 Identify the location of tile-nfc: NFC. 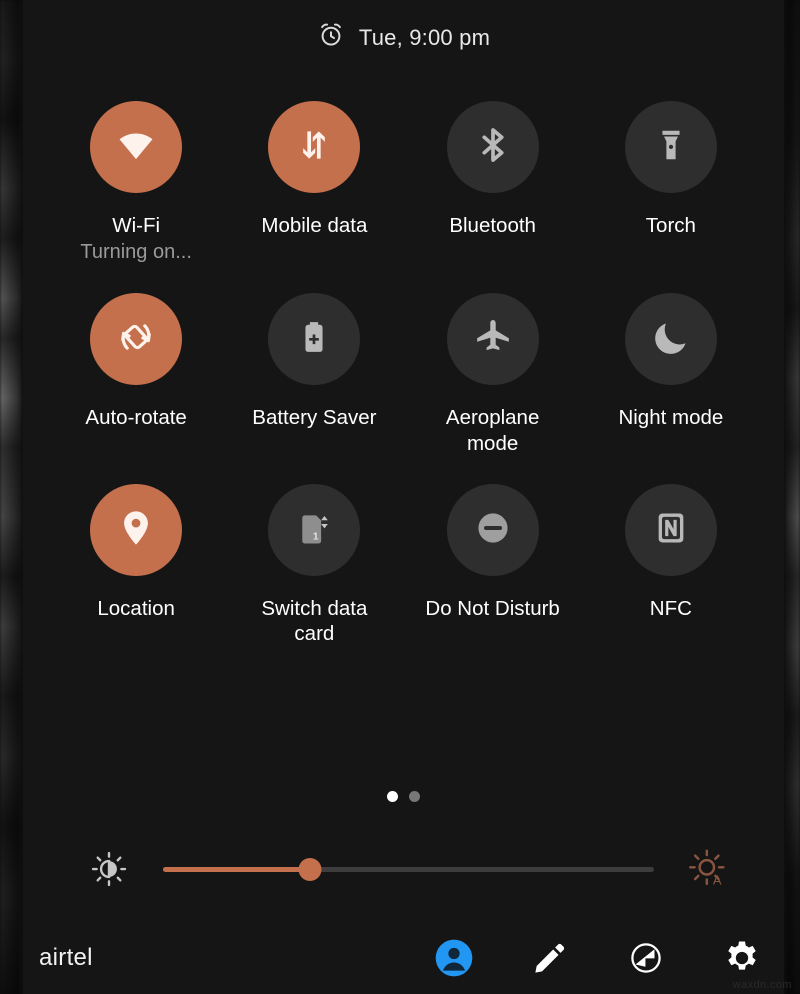
(671, 565).